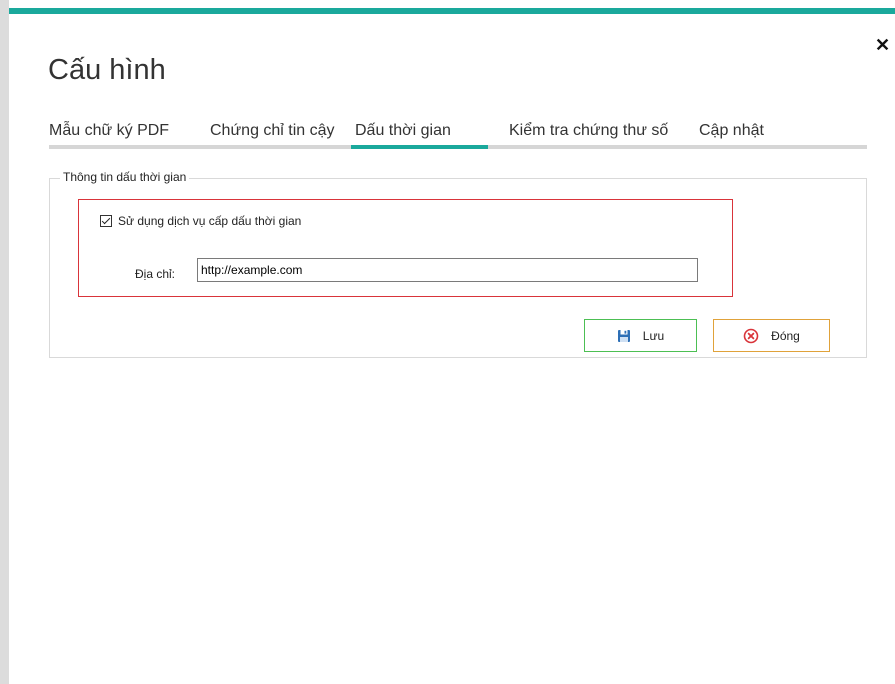  What do you see at coordinates (109, 131) in the screenshot?
I see `tab-pdf-signature-template: Mẫu chữ ký PDF` at bounding box center [109, 131].